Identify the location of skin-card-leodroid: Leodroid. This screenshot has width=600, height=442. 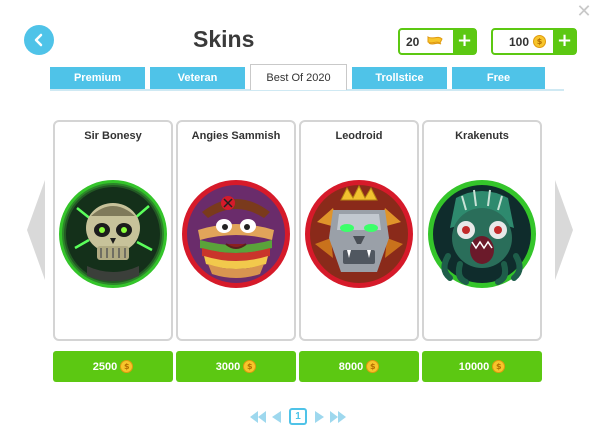
(359, 230).